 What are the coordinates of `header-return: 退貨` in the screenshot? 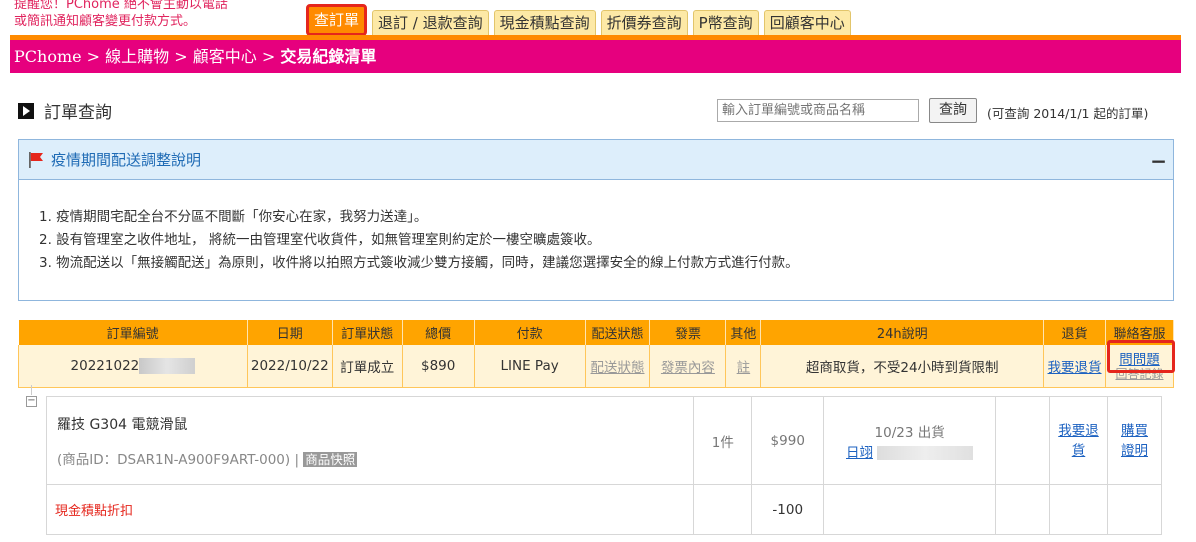 It's located at (1074, 332).